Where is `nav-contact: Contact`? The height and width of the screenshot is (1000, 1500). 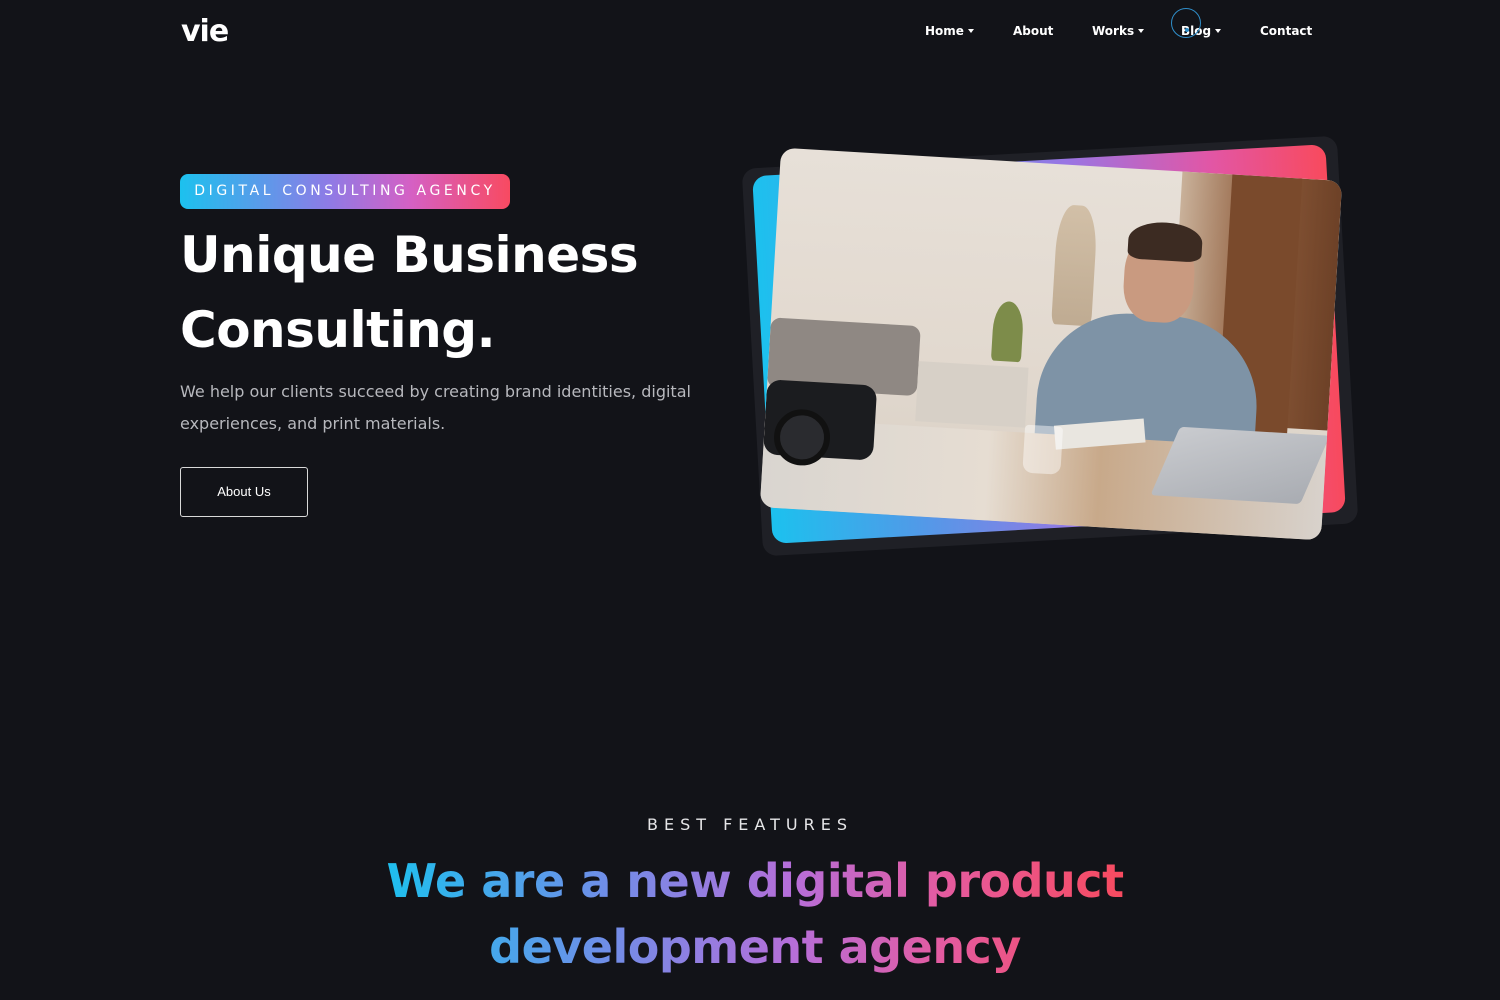 nav-contact: Contact is located at coordinates (1286, 31).